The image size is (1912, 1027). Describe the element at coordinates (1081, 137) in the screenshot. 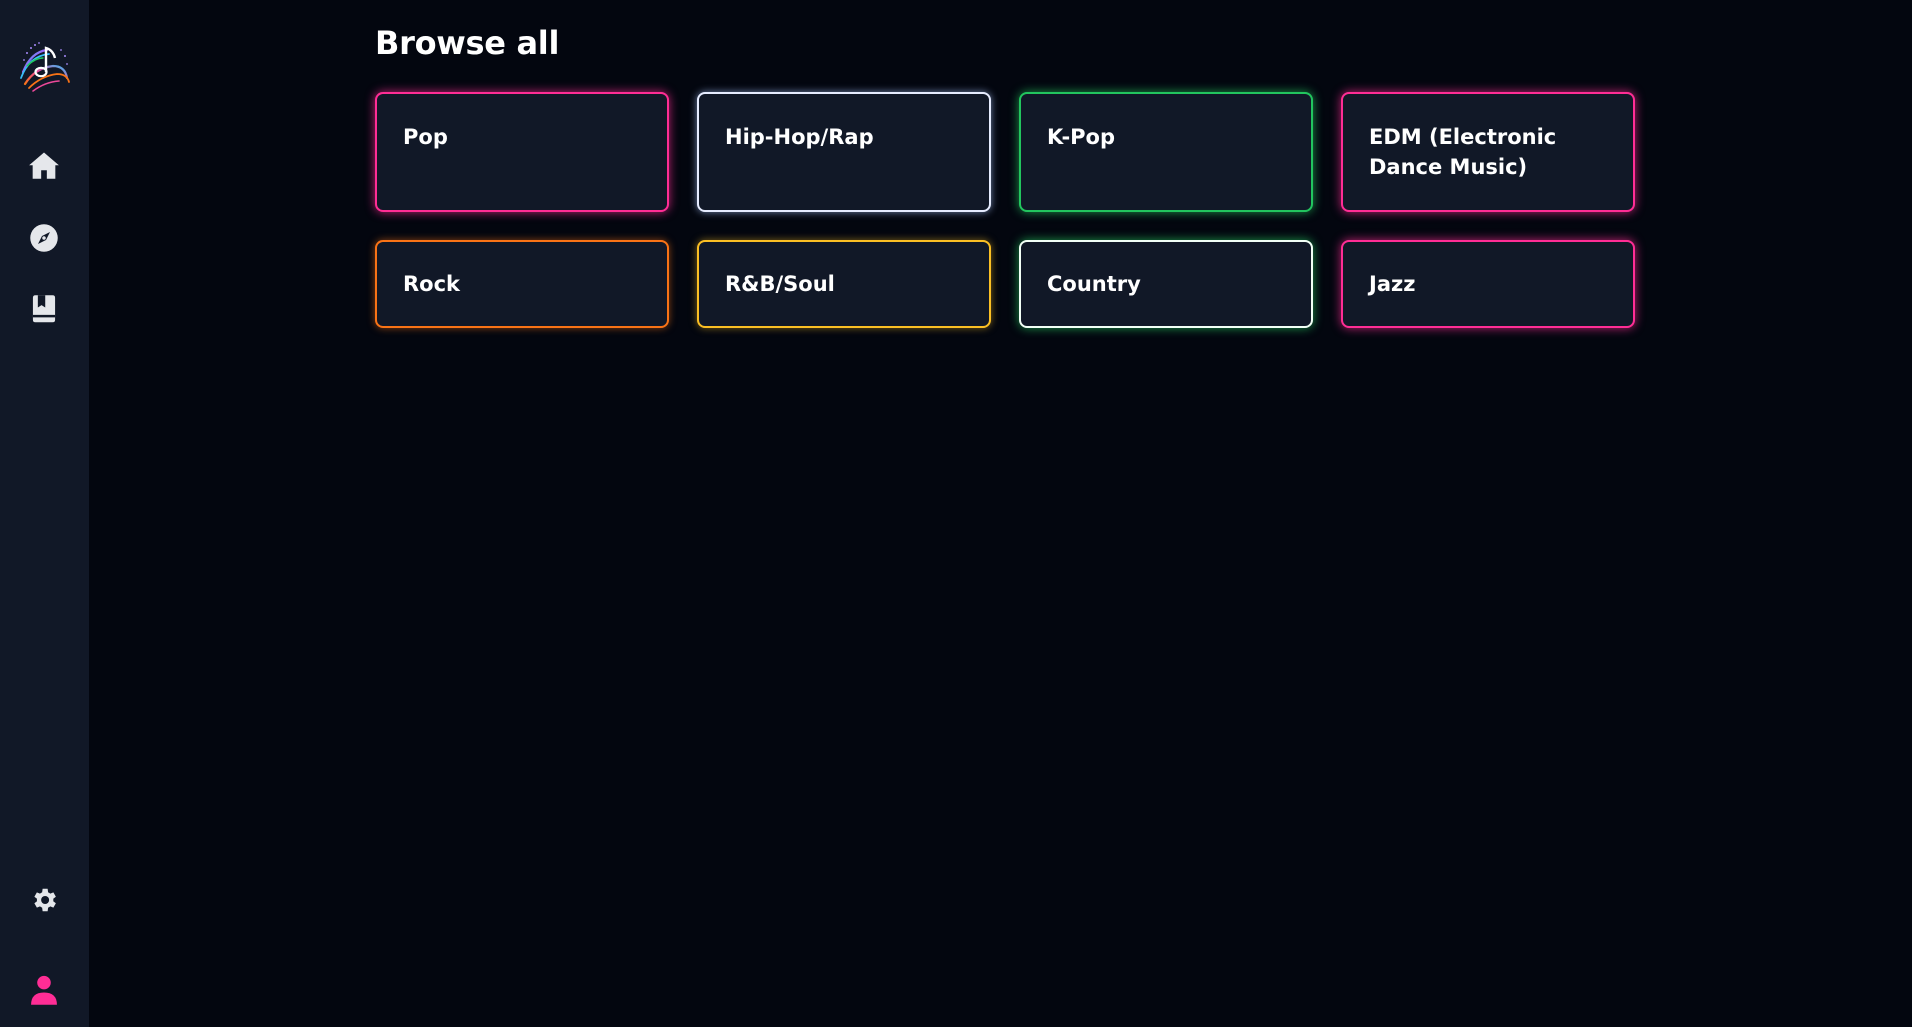

I see `genre-label: K-Pop` at that location.